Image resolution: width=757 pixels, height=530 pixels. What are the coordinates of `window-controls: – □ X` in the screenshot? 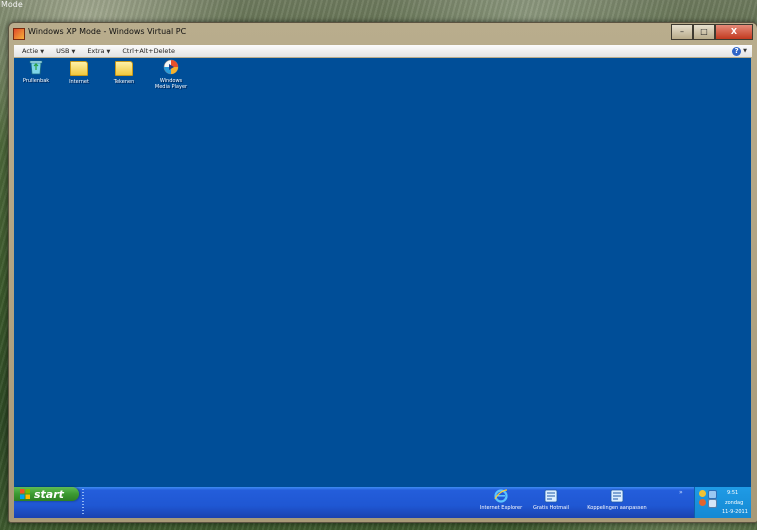 It's located at (712, 32).